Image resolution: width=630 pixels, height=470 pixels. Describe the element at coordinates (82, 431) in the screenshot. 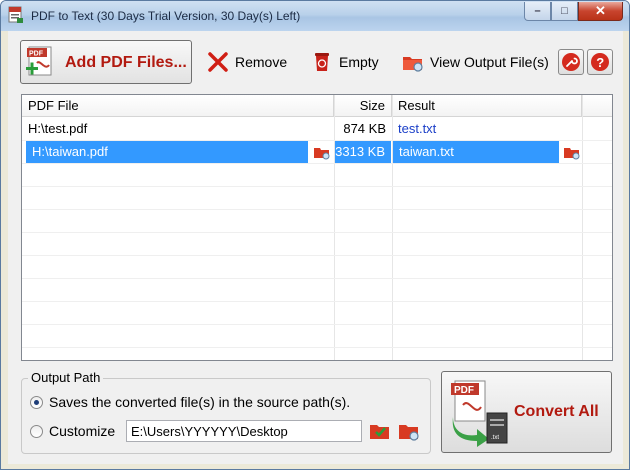

I see `customize-label: Customize` at that location.